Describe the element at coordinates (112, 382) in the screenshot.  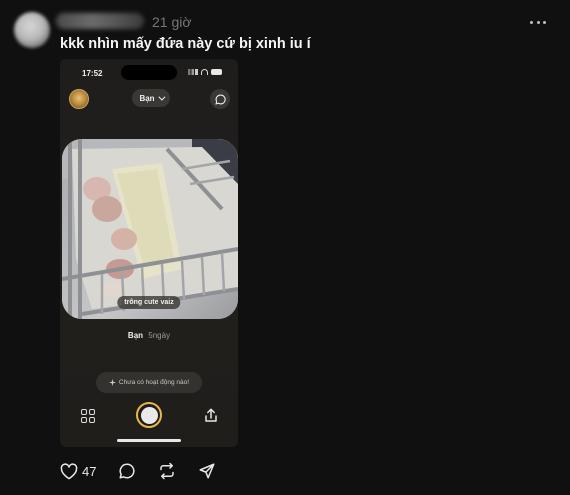
I see `sparkle-icon` at that location.